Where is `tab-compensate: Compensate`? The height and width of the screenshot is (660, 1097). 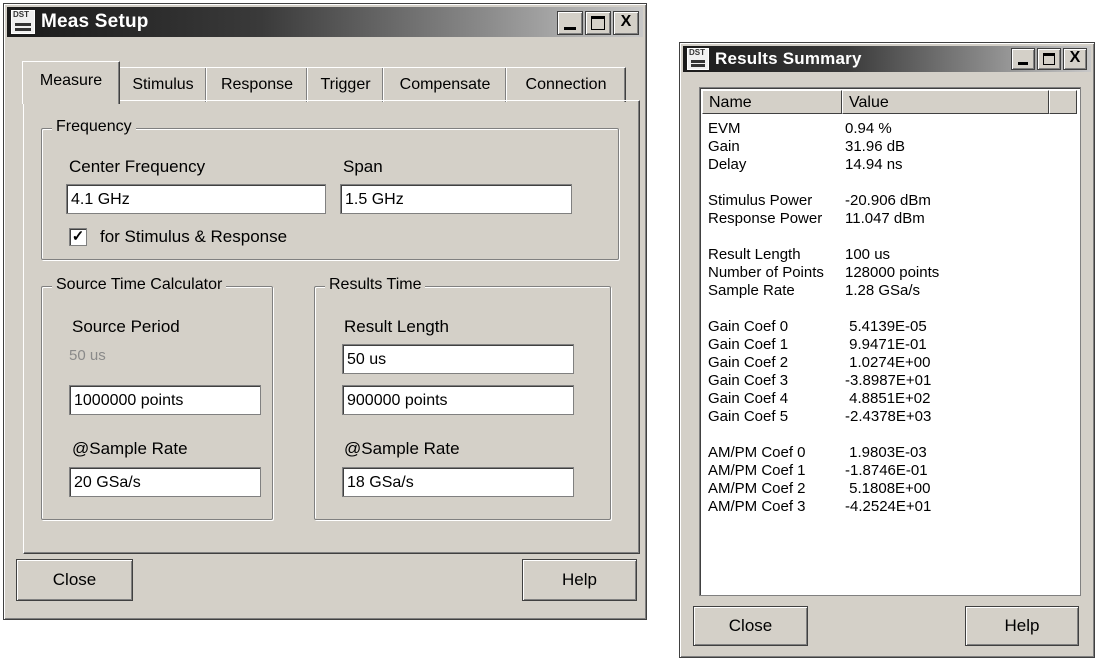
tab-compensate: Compensate is located at coordinates (445, 84).